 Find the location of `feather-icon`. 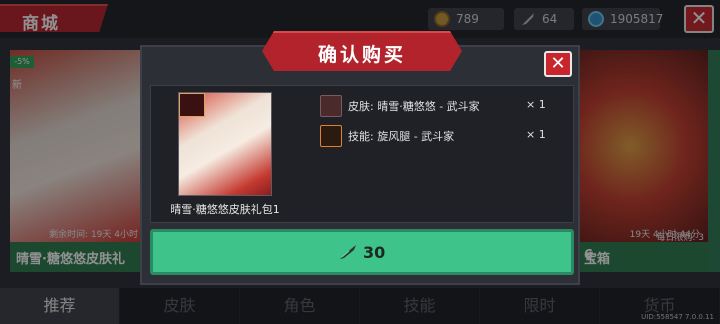

feather-icon is located at coordinates (348, 252).